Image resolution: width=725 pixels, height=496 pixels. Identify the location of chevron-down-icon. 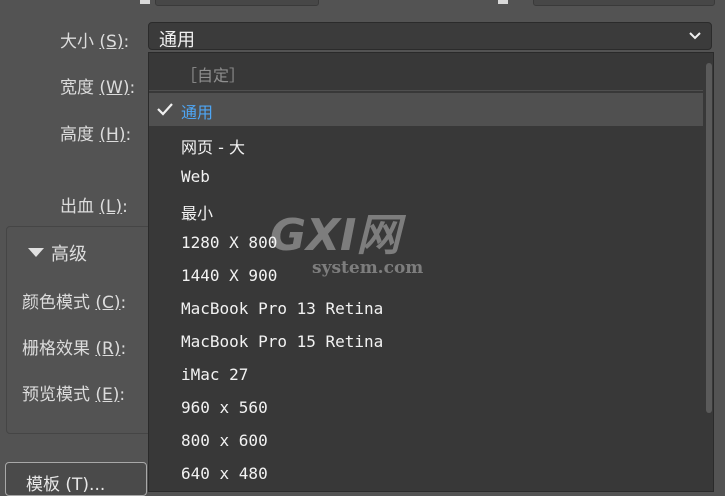
(695, 36).